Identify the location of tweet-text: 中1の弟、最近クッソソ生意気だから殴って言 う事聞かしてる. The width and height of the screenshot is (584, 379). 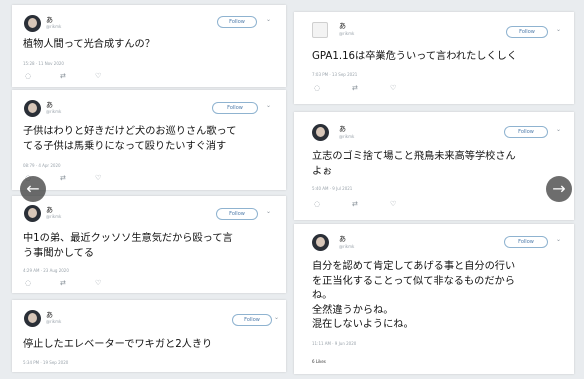
(128, 246).